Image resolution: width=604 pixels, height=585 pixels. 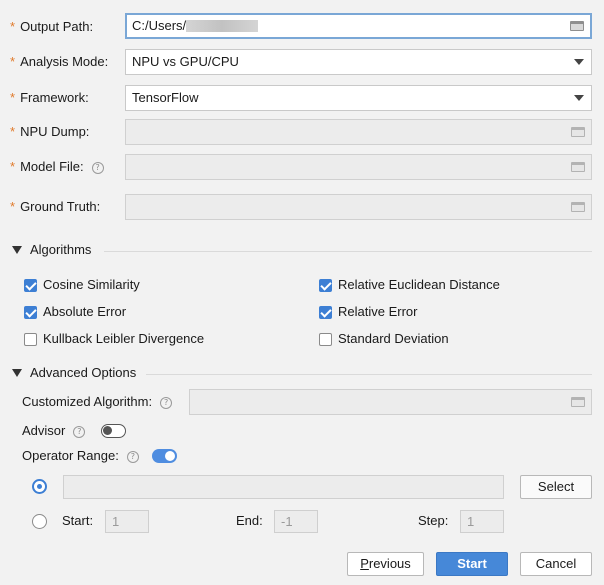 I want to click on advanced-options-section-header: Advanced Options, so click(x=74, y=373).